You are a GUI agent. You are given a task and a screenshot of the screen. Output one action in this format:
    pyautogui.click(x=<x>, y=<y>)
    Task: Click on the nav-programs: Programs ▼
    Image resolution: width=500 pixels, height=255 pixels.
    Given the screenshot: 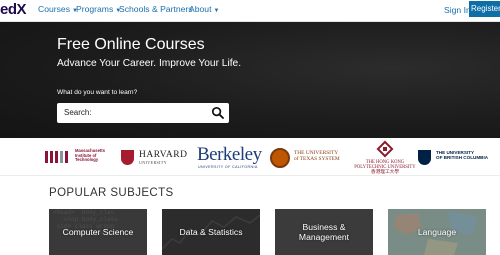 What is the action you would take?
    pyautogui.click(x=98, y=9)
    